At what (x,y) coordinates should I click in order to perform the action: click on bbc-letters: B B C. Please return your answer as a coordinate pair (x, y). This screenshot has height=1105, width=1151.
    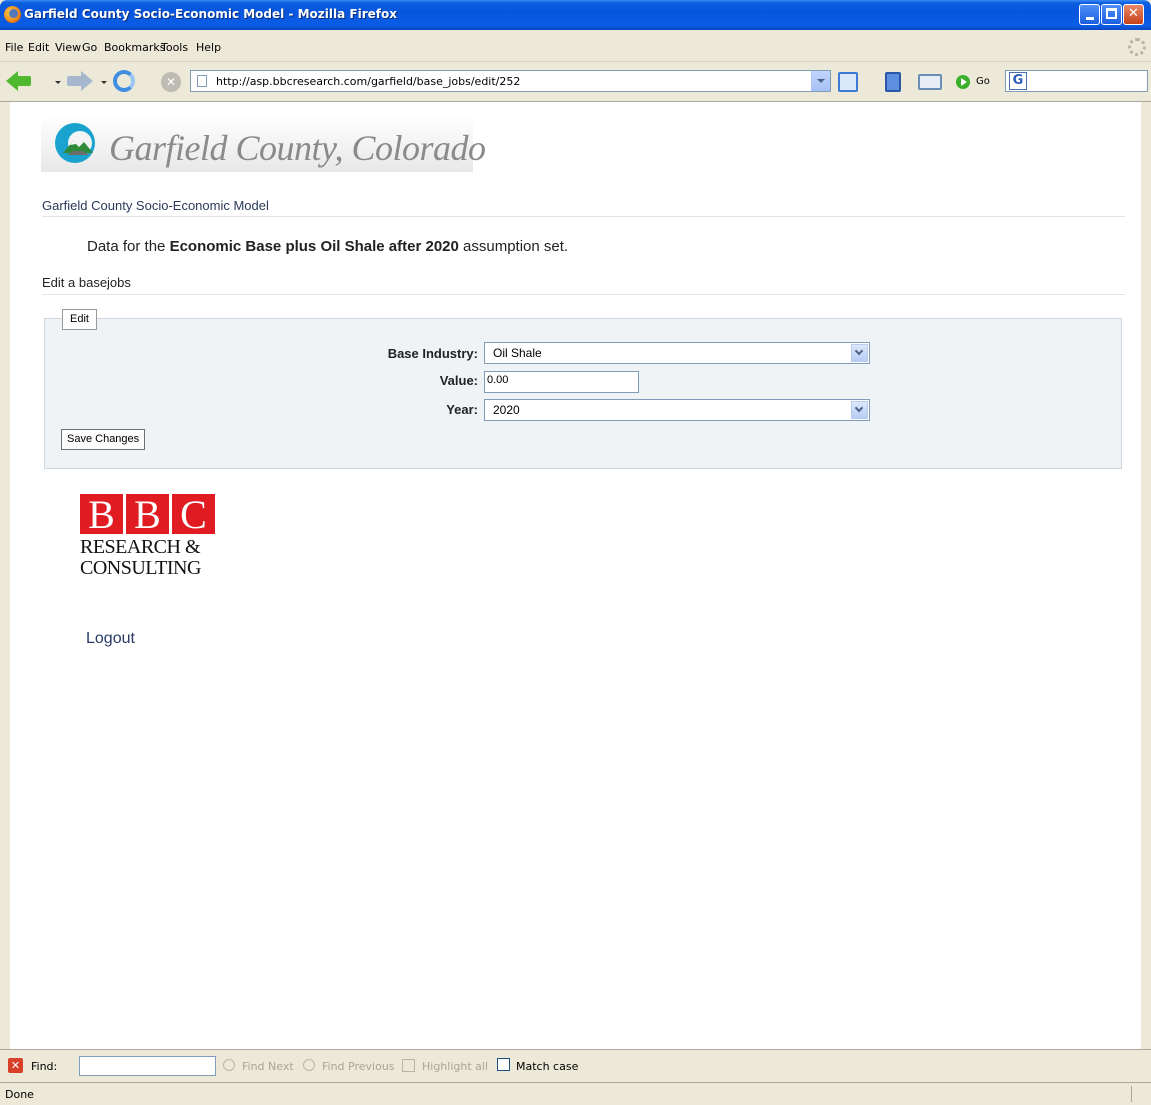
    Looking at the image, I should click on (150, 515).